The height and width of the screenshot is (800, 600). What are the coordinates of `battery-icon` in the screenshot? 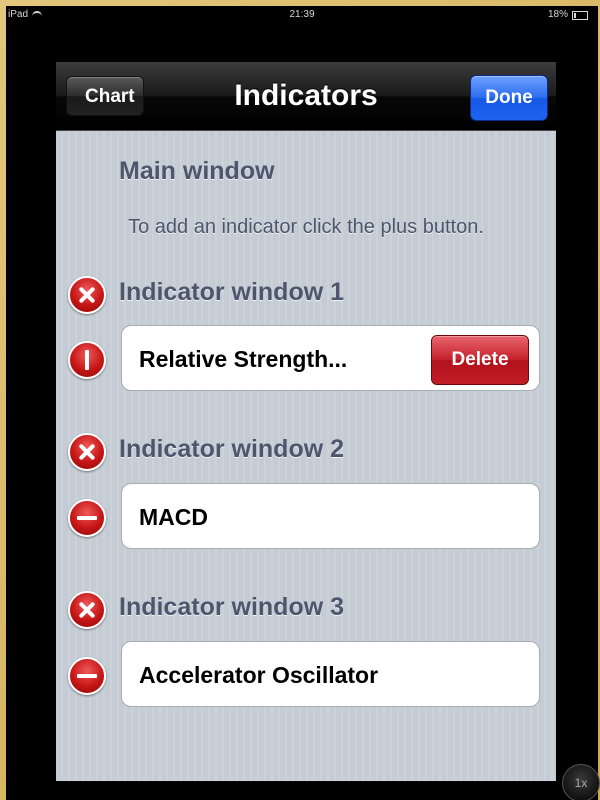 It's located at (580, 15).